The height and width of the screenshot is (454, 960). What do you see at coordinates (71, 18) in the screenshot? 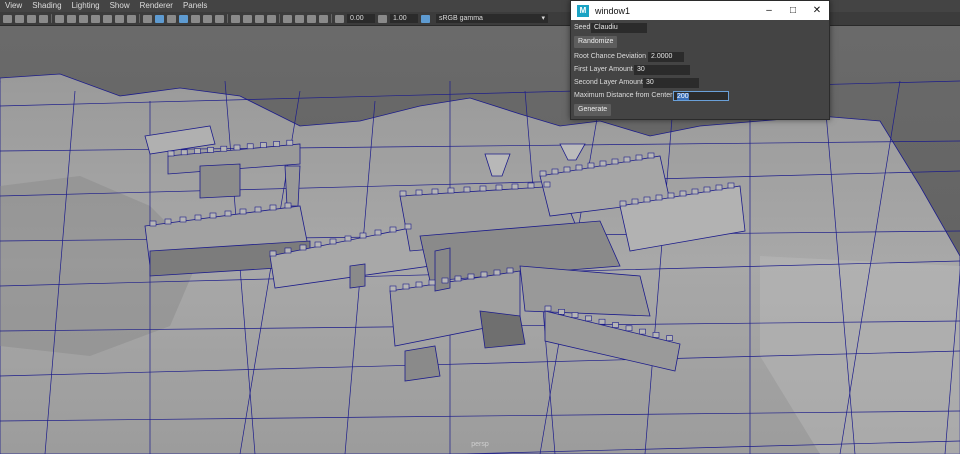
I see `film-gate-icon` at bounding box center [71, 18].